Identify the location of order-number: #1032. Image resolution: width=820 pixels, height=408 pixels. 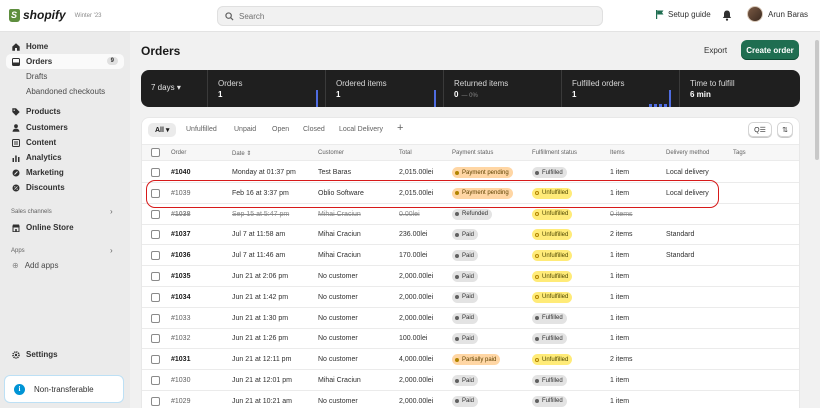
(180, 338).